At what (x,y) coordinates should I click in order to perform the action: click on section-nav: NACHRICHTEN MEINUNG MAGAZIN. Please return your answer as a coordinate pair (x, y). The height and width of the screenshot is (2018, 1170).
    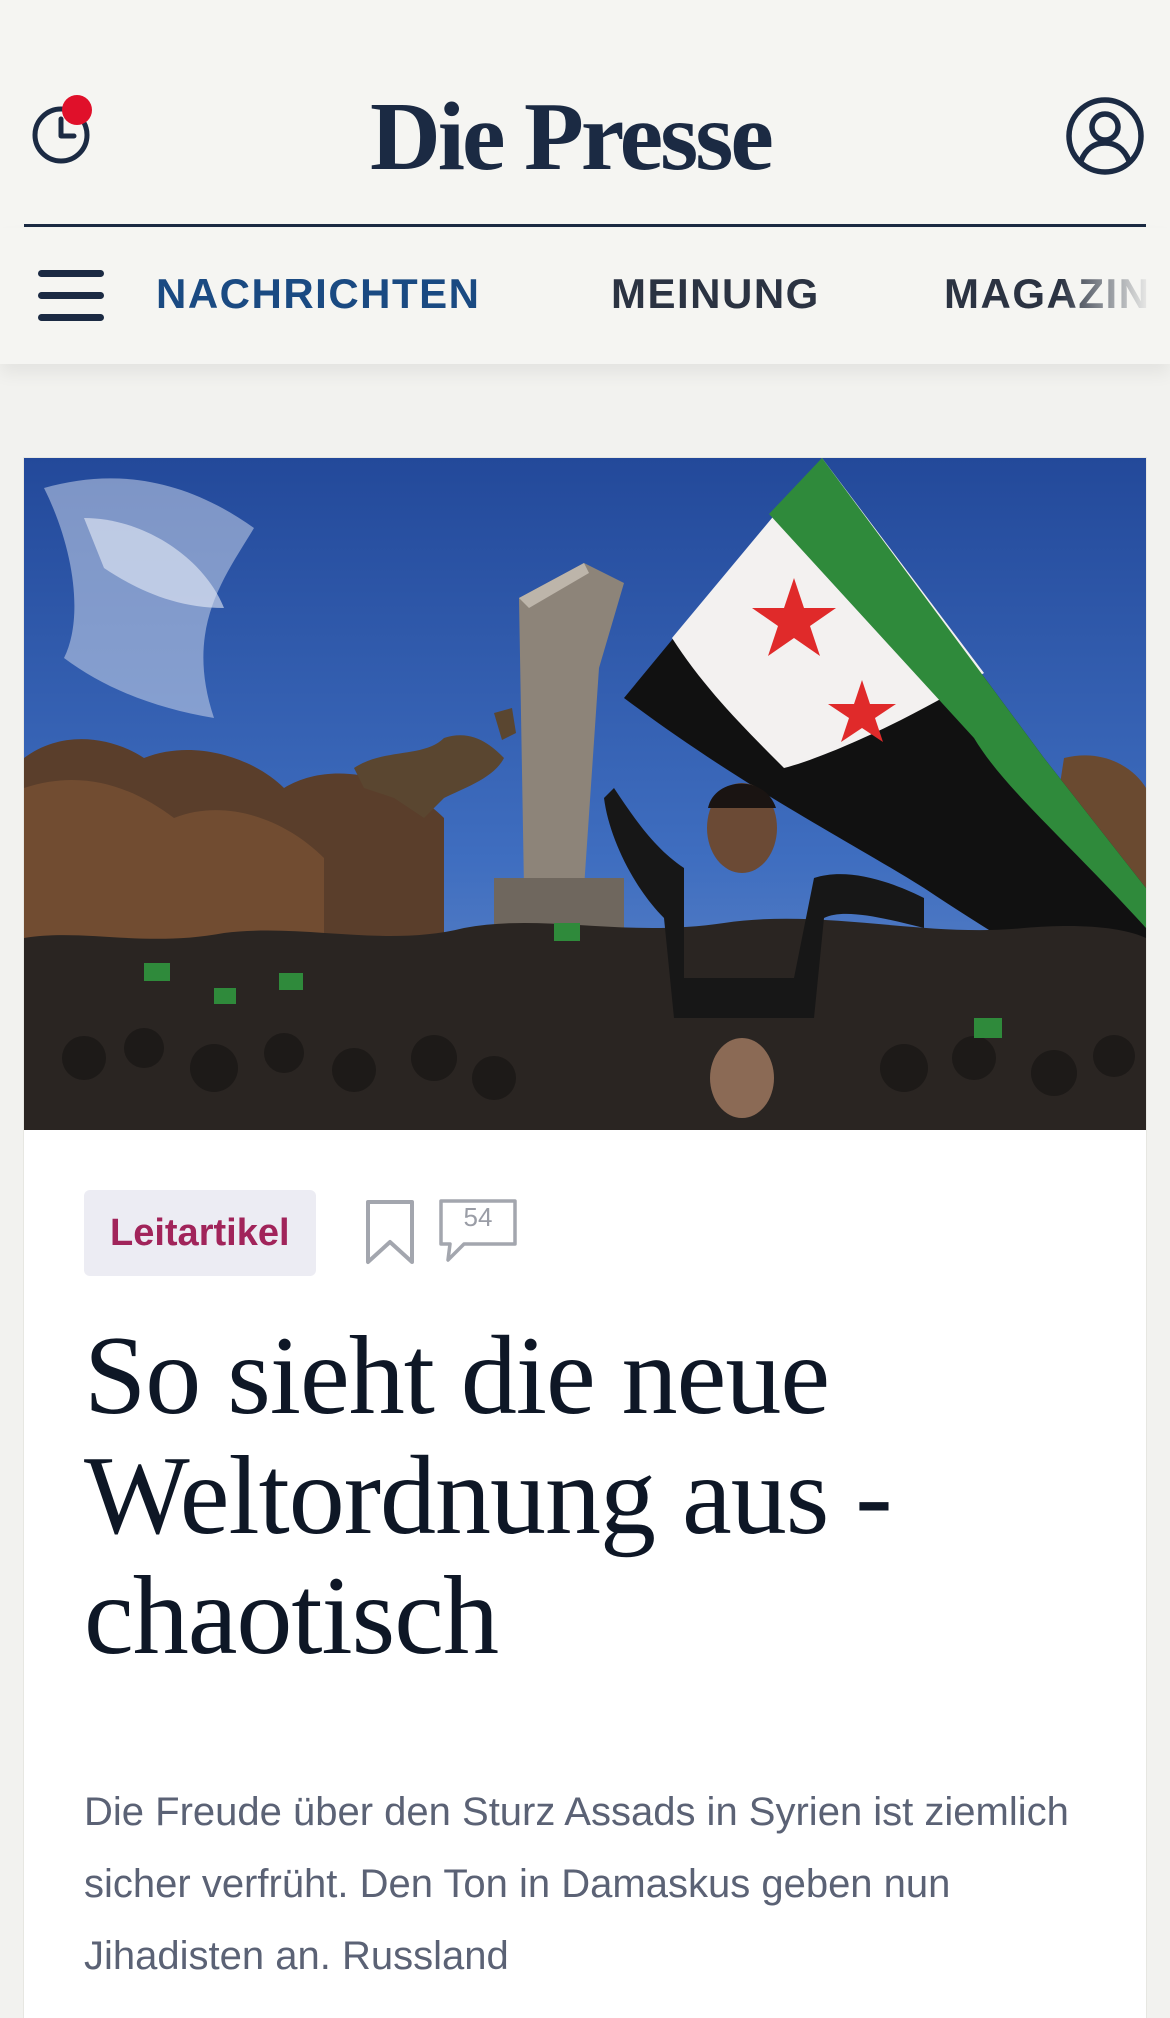
    Looking at the image, I should click on (585, 296).